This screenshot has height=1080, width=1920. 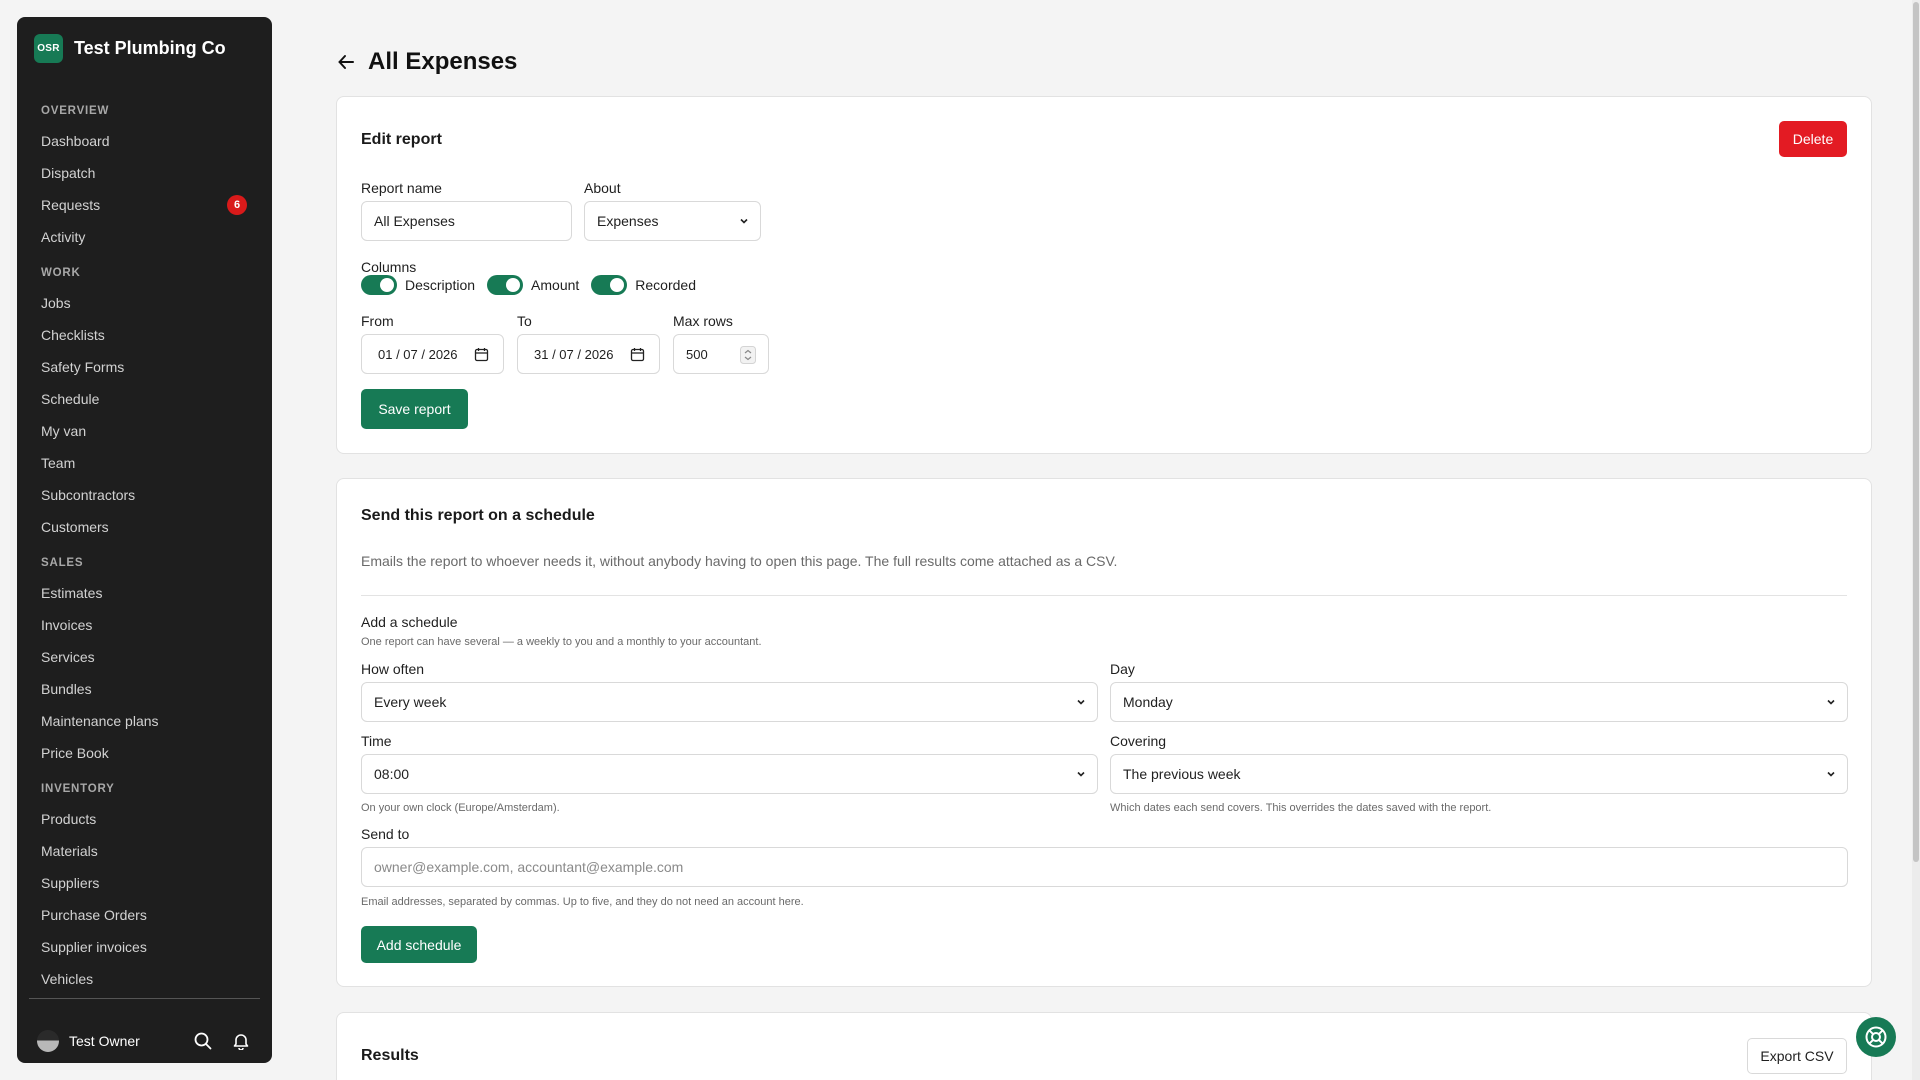 What do you see at coordinates (478, 515) in the screenshot?
I see `schedule-title: Send this report on a schedule` at bounding box center [478, 515].